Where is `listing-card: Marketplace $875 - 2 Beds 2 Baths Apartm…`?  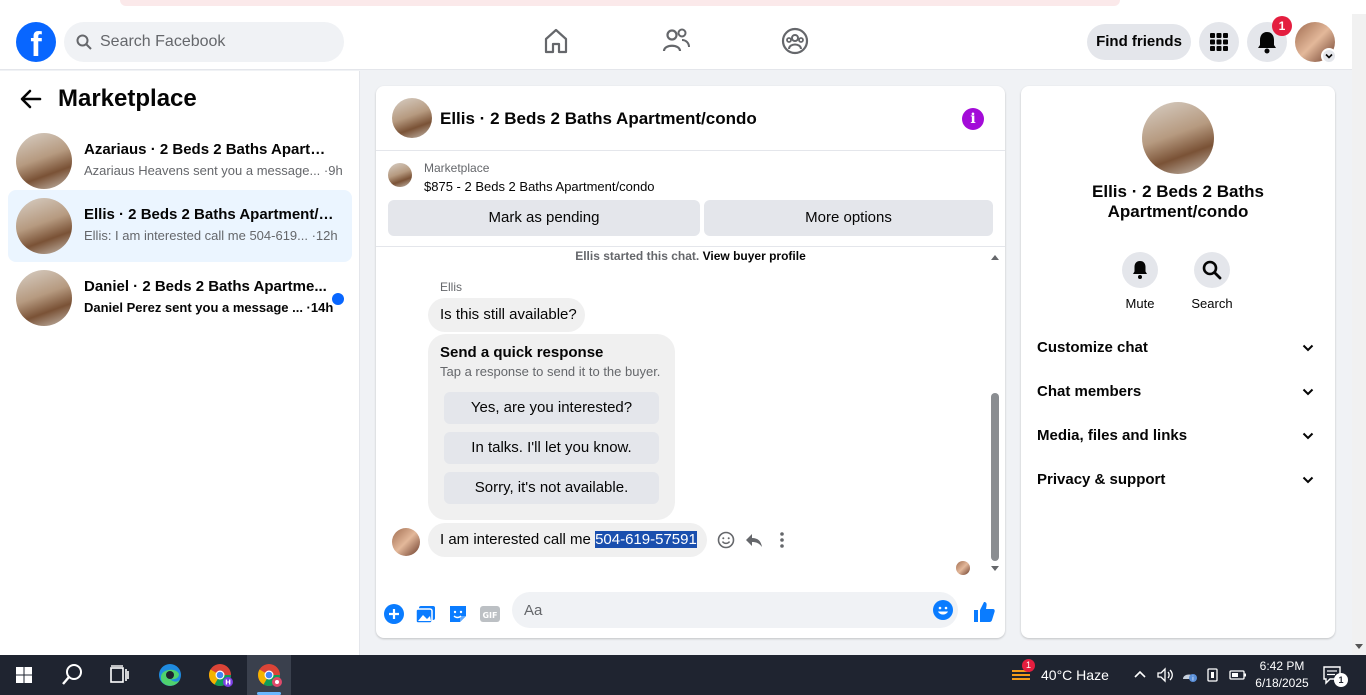 listing-card: Marketplace $875 - 2 Beds 2 Baths Apartm… is located at coordinates (690, 199).